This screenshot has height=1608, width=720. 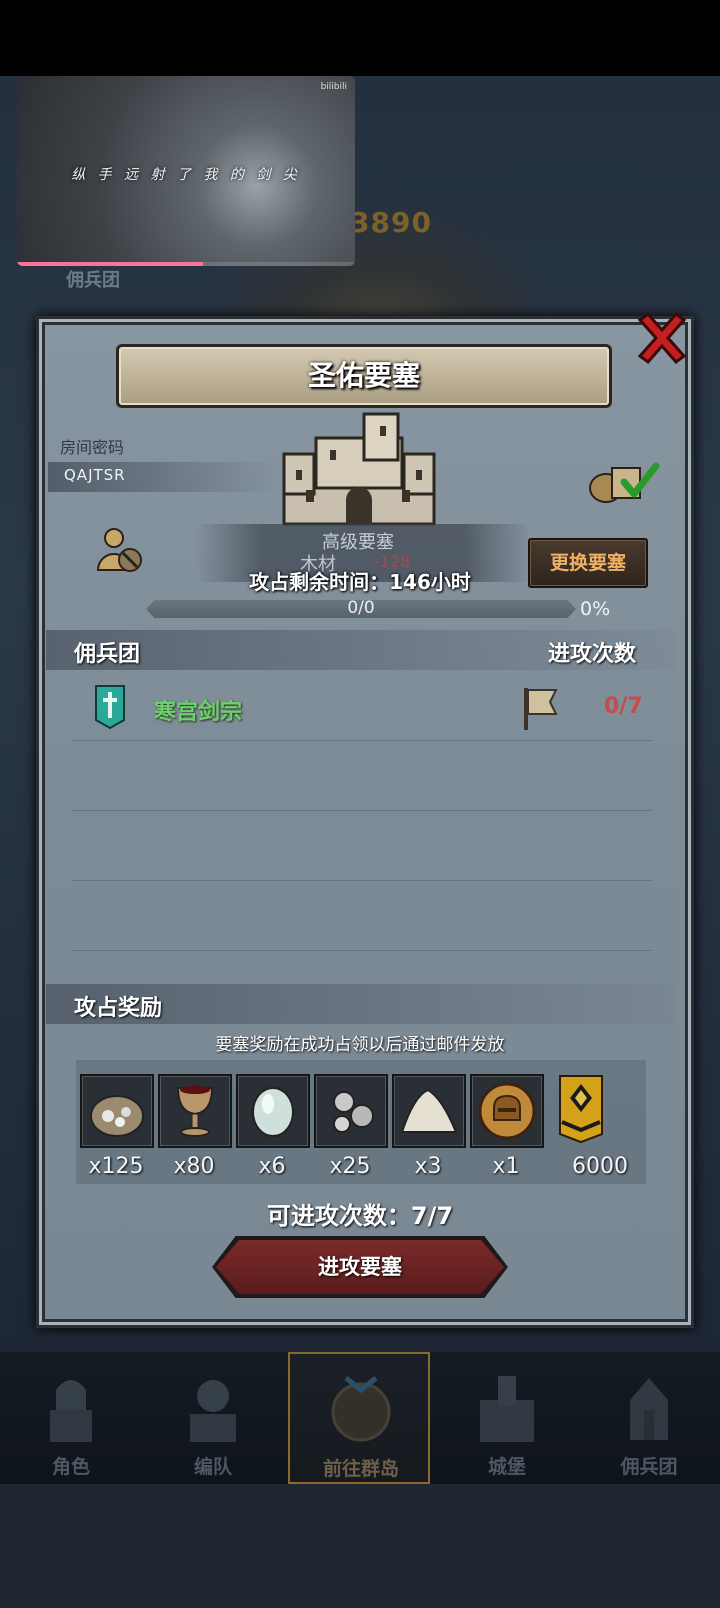 What do you see at coordinates (540, 709) in the screenshot?
I see `flag-icon` at bounding box center [540, 709].